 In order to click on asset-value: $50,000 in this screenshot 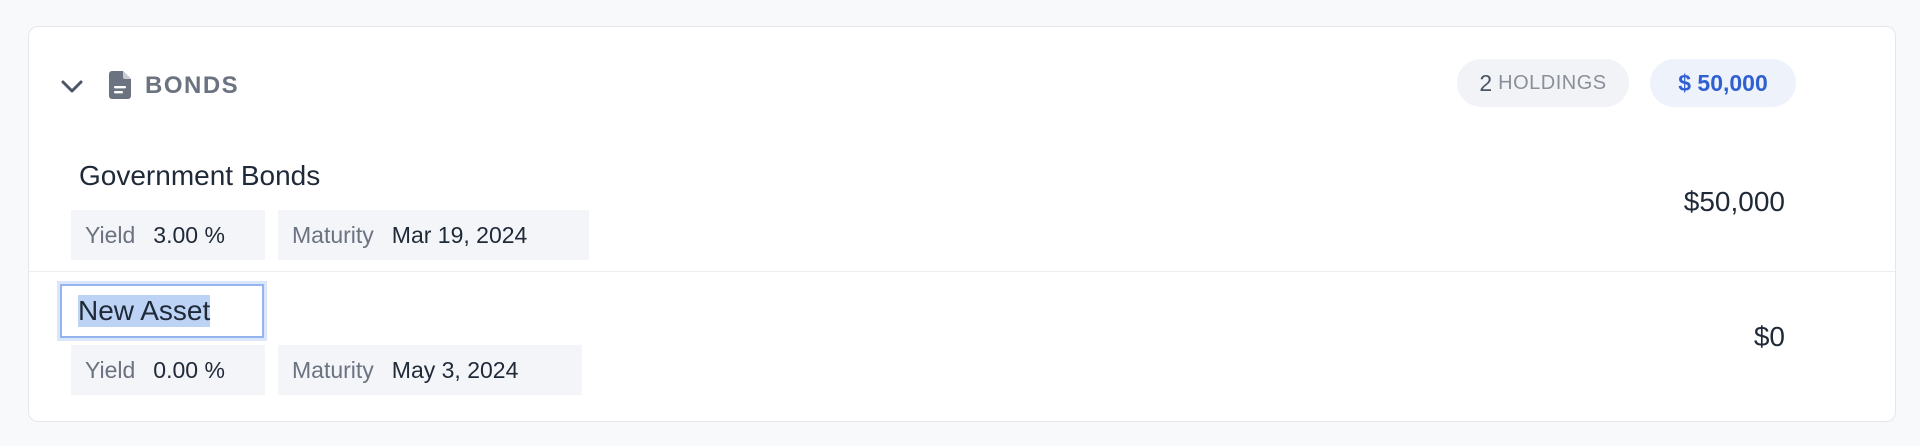, I will do `click(1734, 202)`.